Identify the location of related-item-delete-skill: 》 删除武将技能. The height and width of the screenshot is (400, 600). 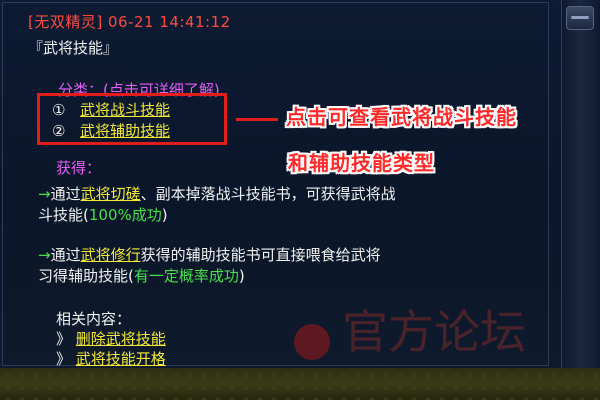
(111, 339).